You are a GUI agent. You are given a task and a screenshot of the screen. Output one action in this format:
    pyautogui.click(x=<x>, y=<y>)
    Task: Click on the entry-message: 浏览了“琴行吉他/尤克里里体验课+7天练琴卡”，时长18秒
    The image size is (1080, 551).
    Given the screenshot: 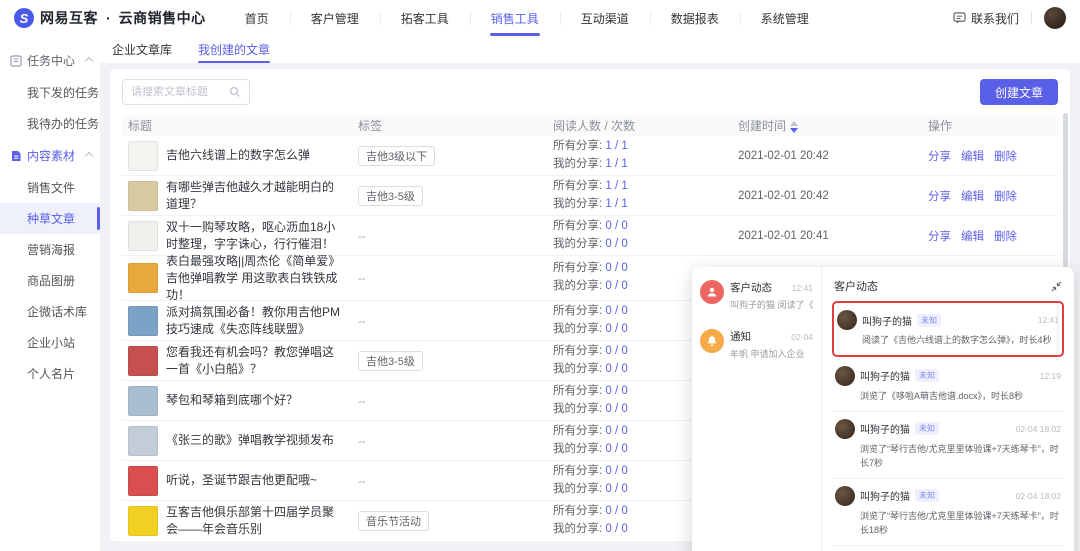 What is the action you would take?
    pyautogui.click(x=959, y=522)
    